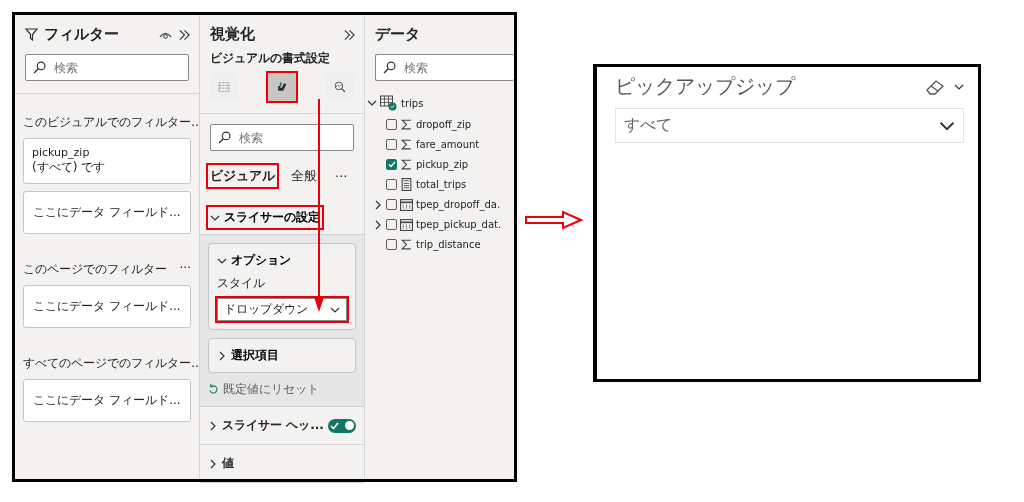 Image resolution: width=1024 pixels, height=502 pixels. I want to click on panel-title: データ, so click(398, 34).